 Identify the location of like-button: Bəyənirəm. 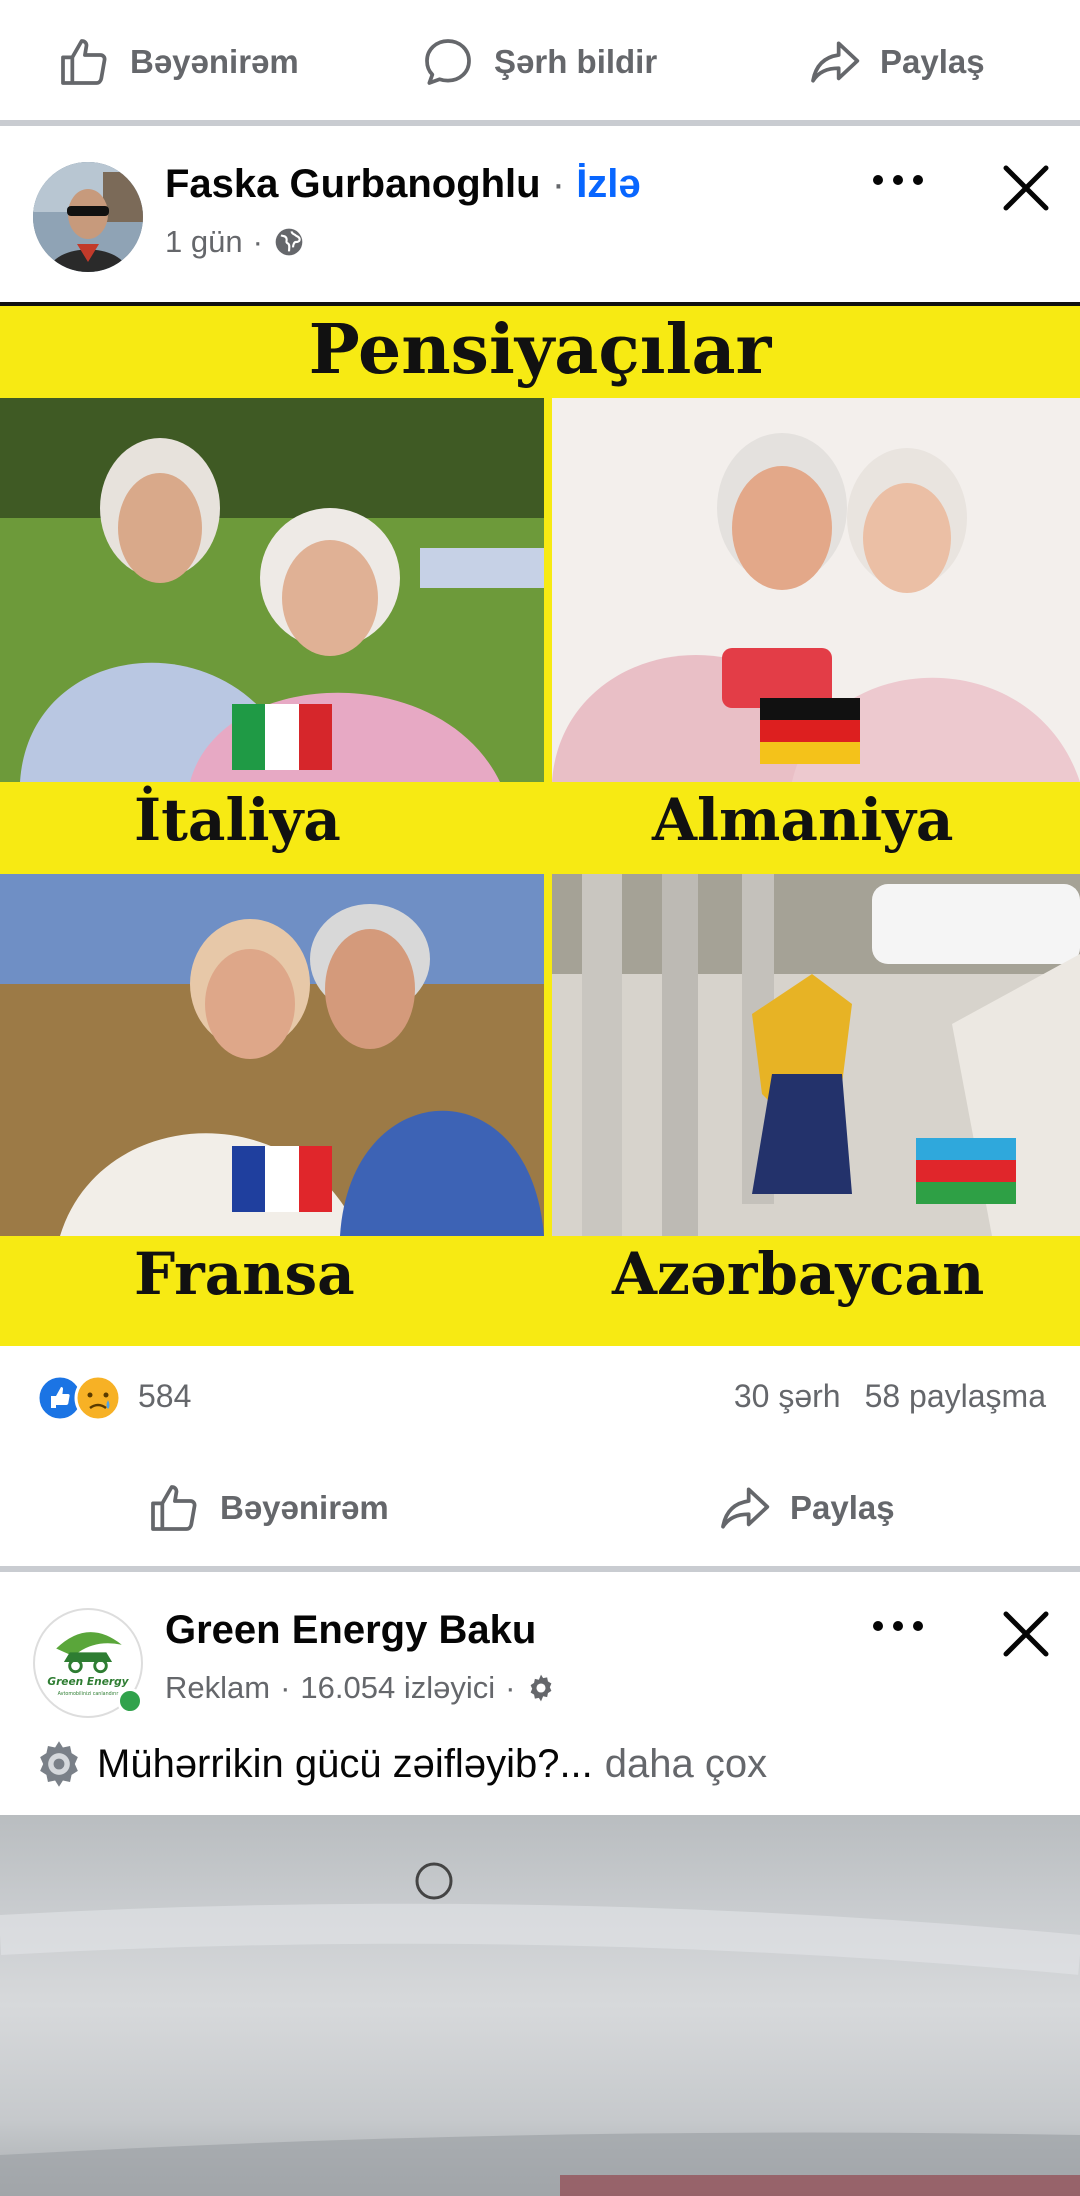
(177, 62).